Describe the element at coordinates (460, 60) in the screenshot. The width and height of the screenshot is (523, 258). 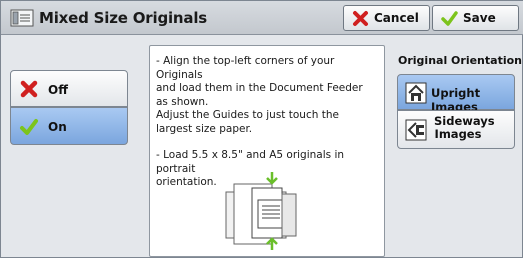
I see `orientation-title: Original Orientation` at that location.